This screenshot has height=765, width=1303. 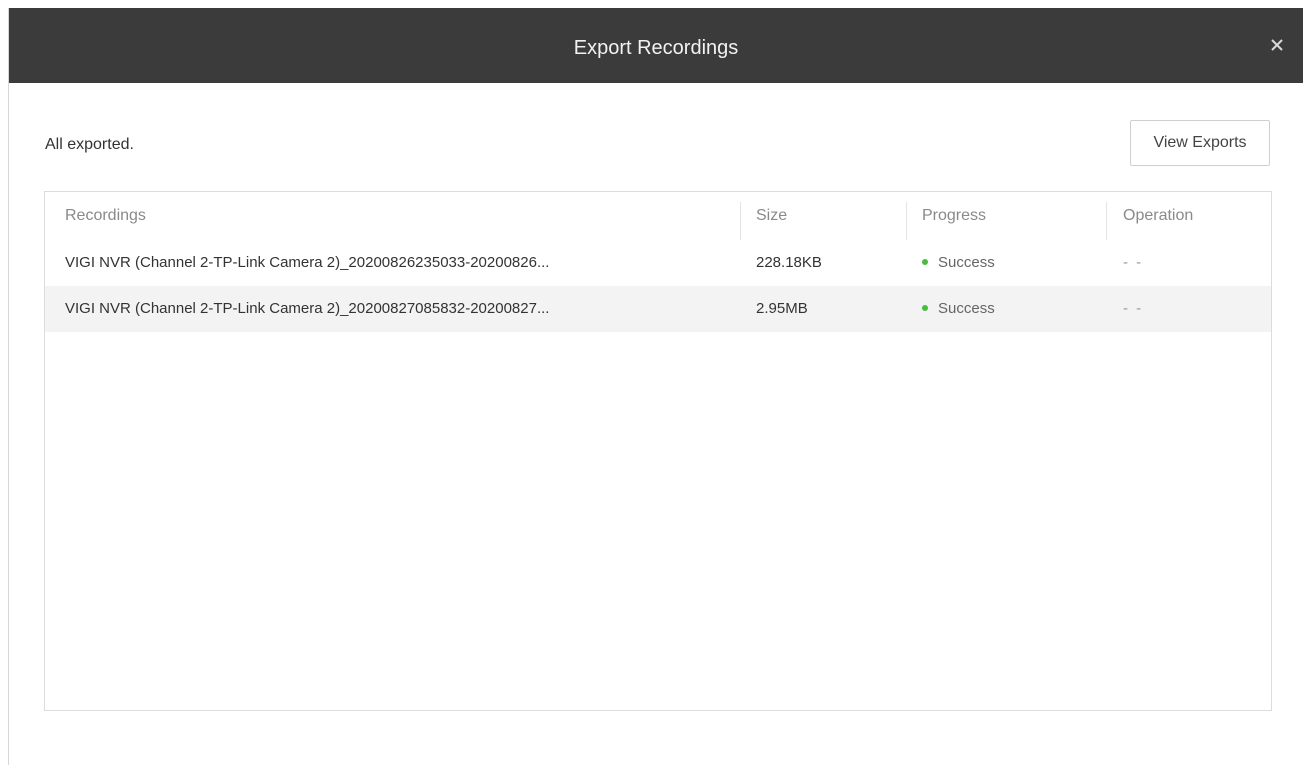 I want to click on dialog-title: Export Recordings, so click(x=656, y=48).